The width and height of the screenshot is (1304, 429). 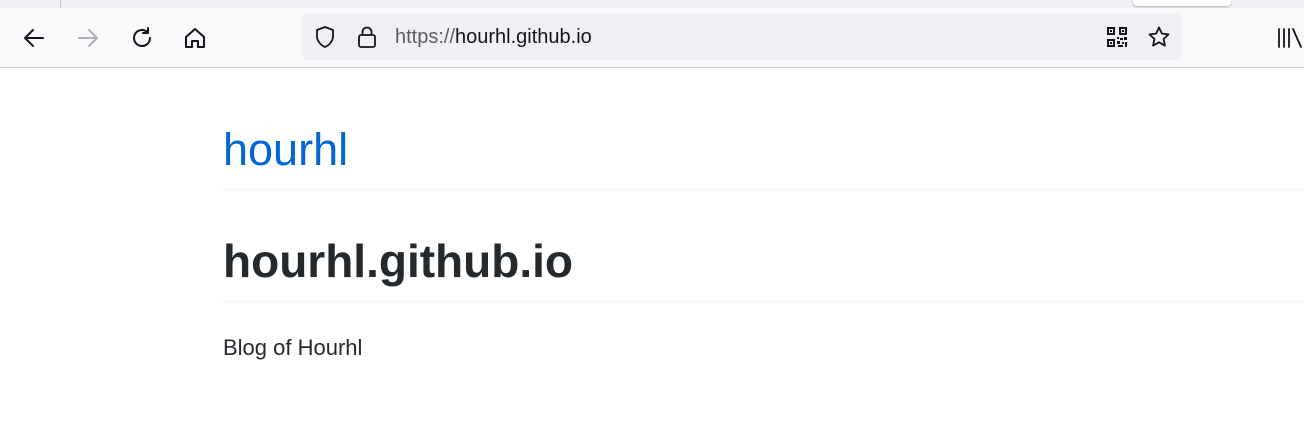 I want to click on home-button, so click(x=195, y=38).